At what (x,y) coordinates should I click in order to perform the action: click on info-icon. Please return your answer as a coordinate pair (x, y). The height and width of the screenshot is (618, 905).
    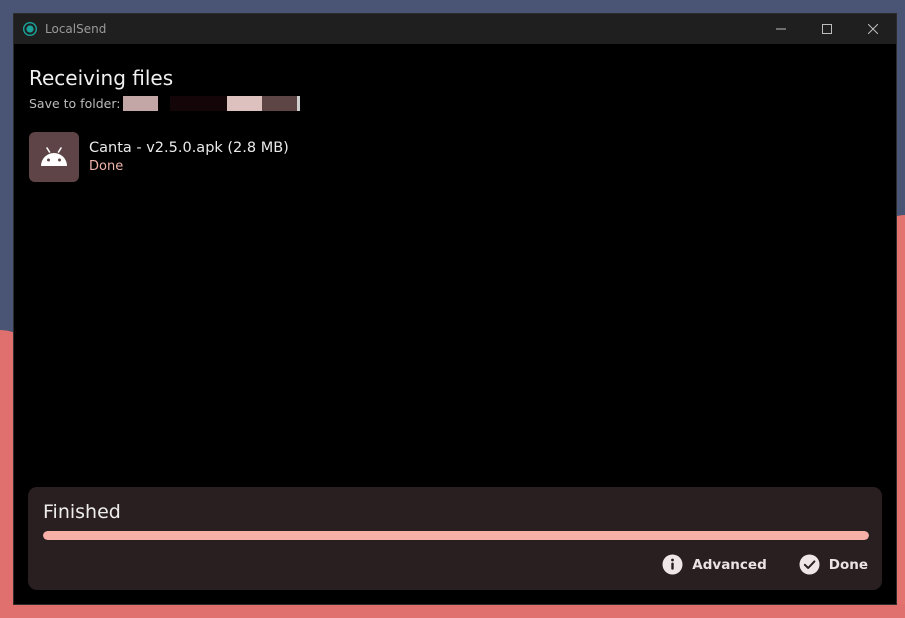
    Looking at the image, I should click on (672, 564).